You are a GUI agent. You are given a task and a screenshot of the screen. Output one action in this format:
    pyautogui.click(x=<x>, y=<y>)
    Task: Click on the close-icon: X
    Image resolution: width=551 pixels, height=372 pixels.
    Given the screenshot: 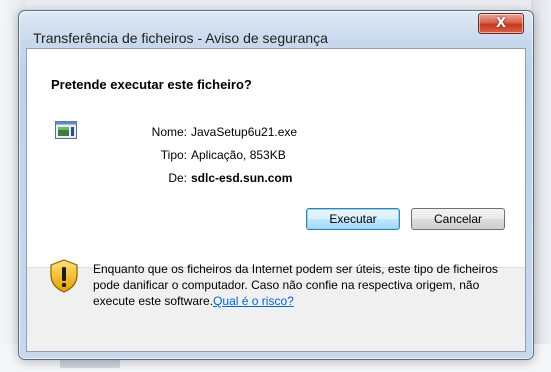 What is the action you would take?
    pyautogui.click(x=501, y=23)
    